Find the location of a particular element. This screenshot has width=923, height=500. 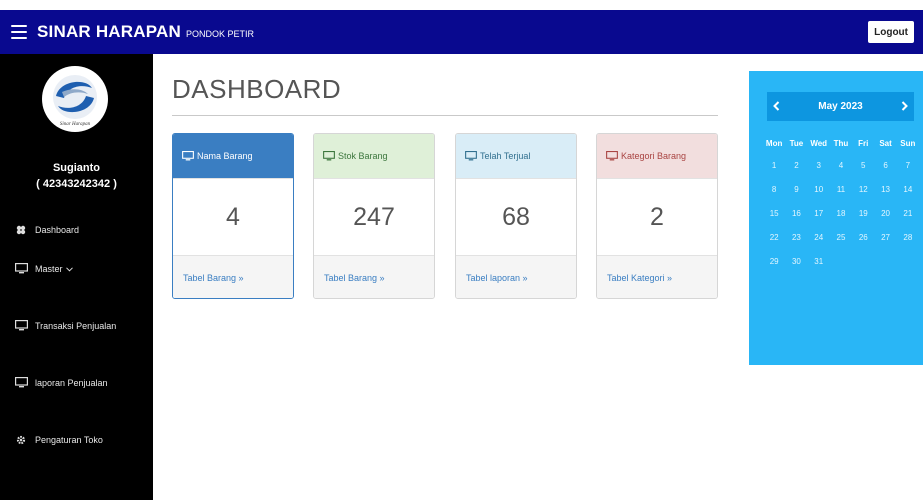

sidebar-item-label: Pengaturan Toko is located at coordinates (69, 439).